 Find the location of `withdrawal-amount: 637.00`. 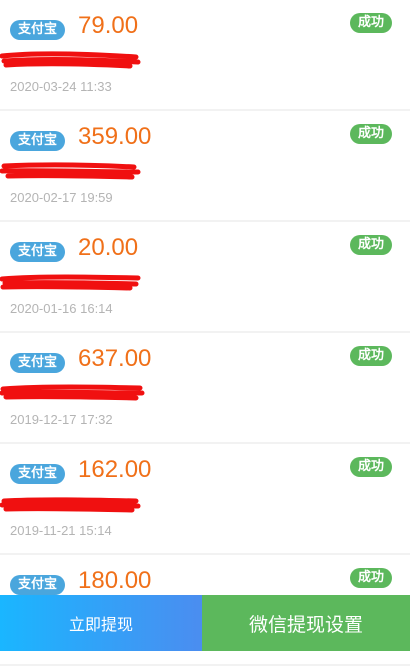

withdrawal-amount: 637.00 is located at coordinates (115, 358).